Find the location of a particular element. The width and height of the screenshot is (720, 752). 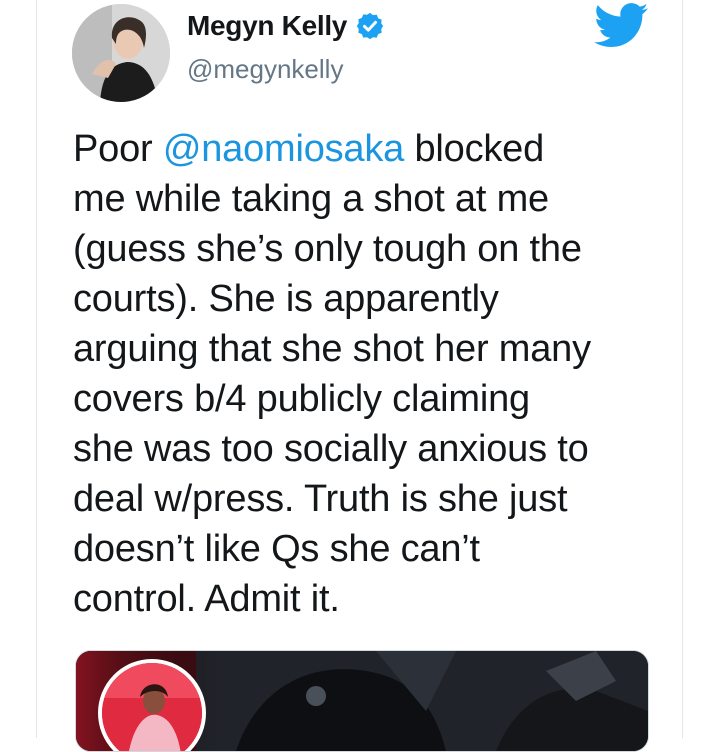

mention-link: @naomiosaka is located at coordinates (283, 149).